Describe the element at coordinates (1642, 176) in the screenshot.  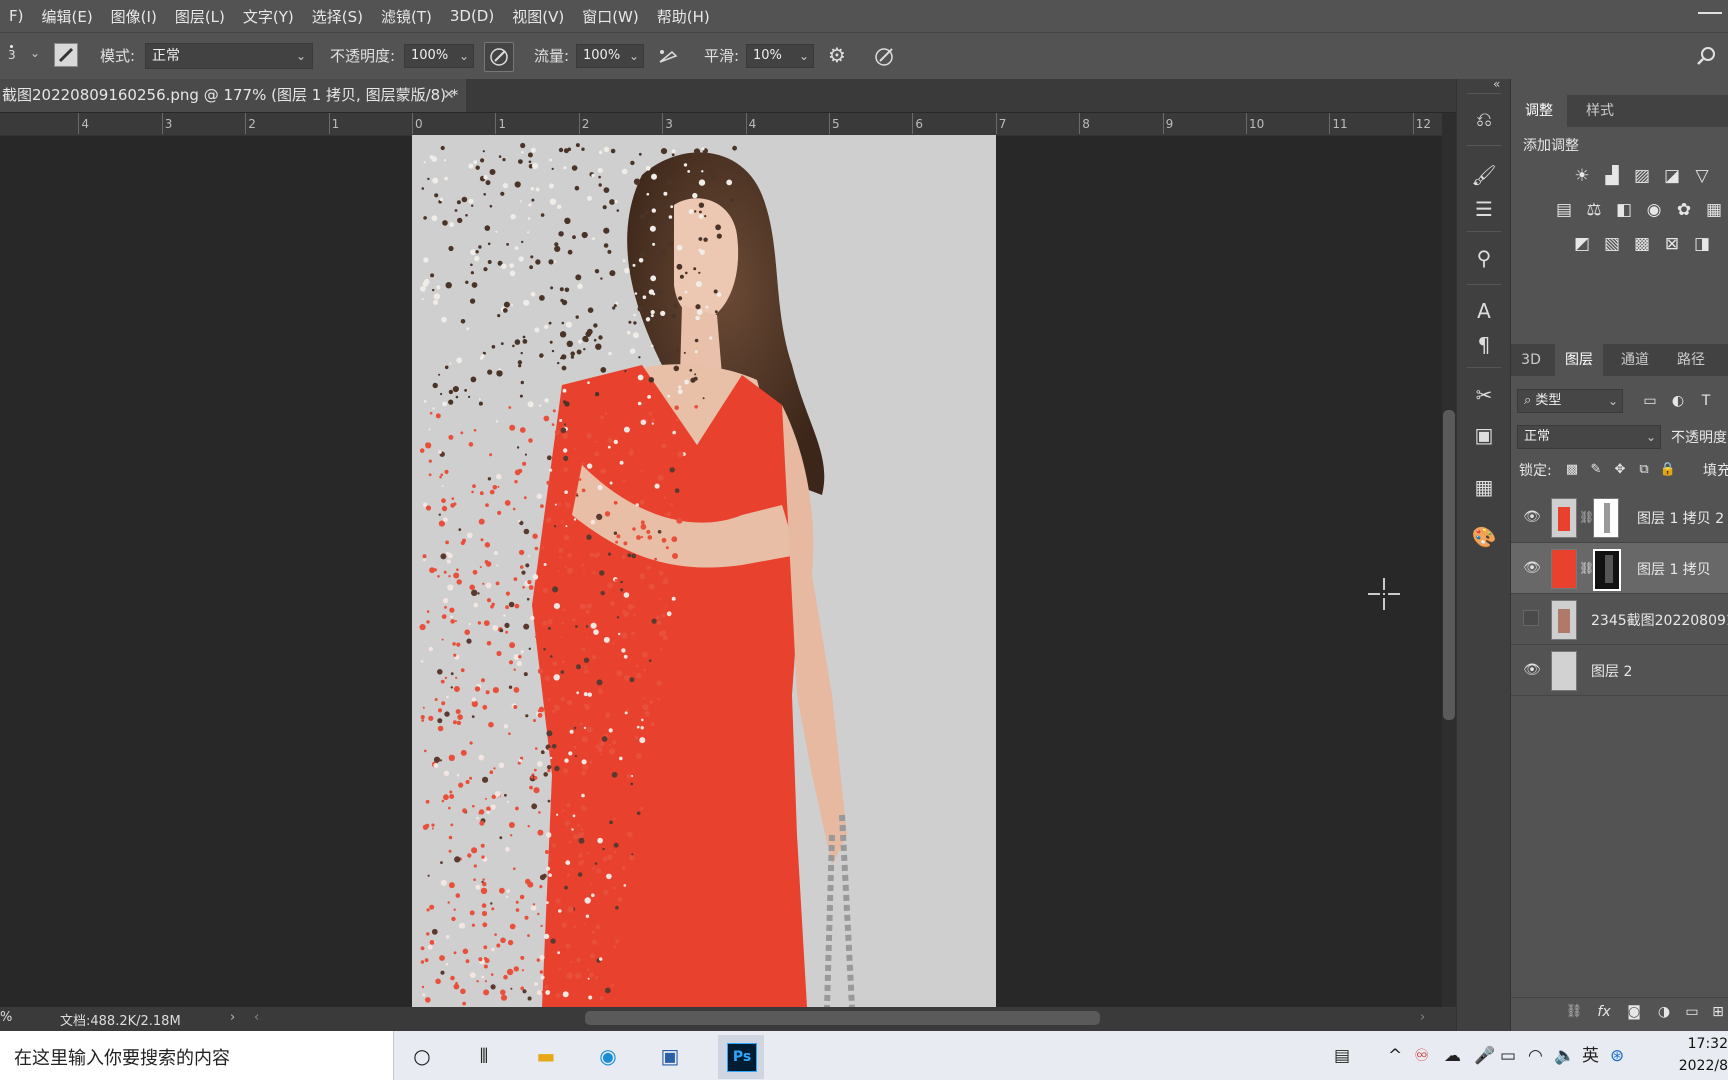
I see `curves-icon: ▨` at that location.